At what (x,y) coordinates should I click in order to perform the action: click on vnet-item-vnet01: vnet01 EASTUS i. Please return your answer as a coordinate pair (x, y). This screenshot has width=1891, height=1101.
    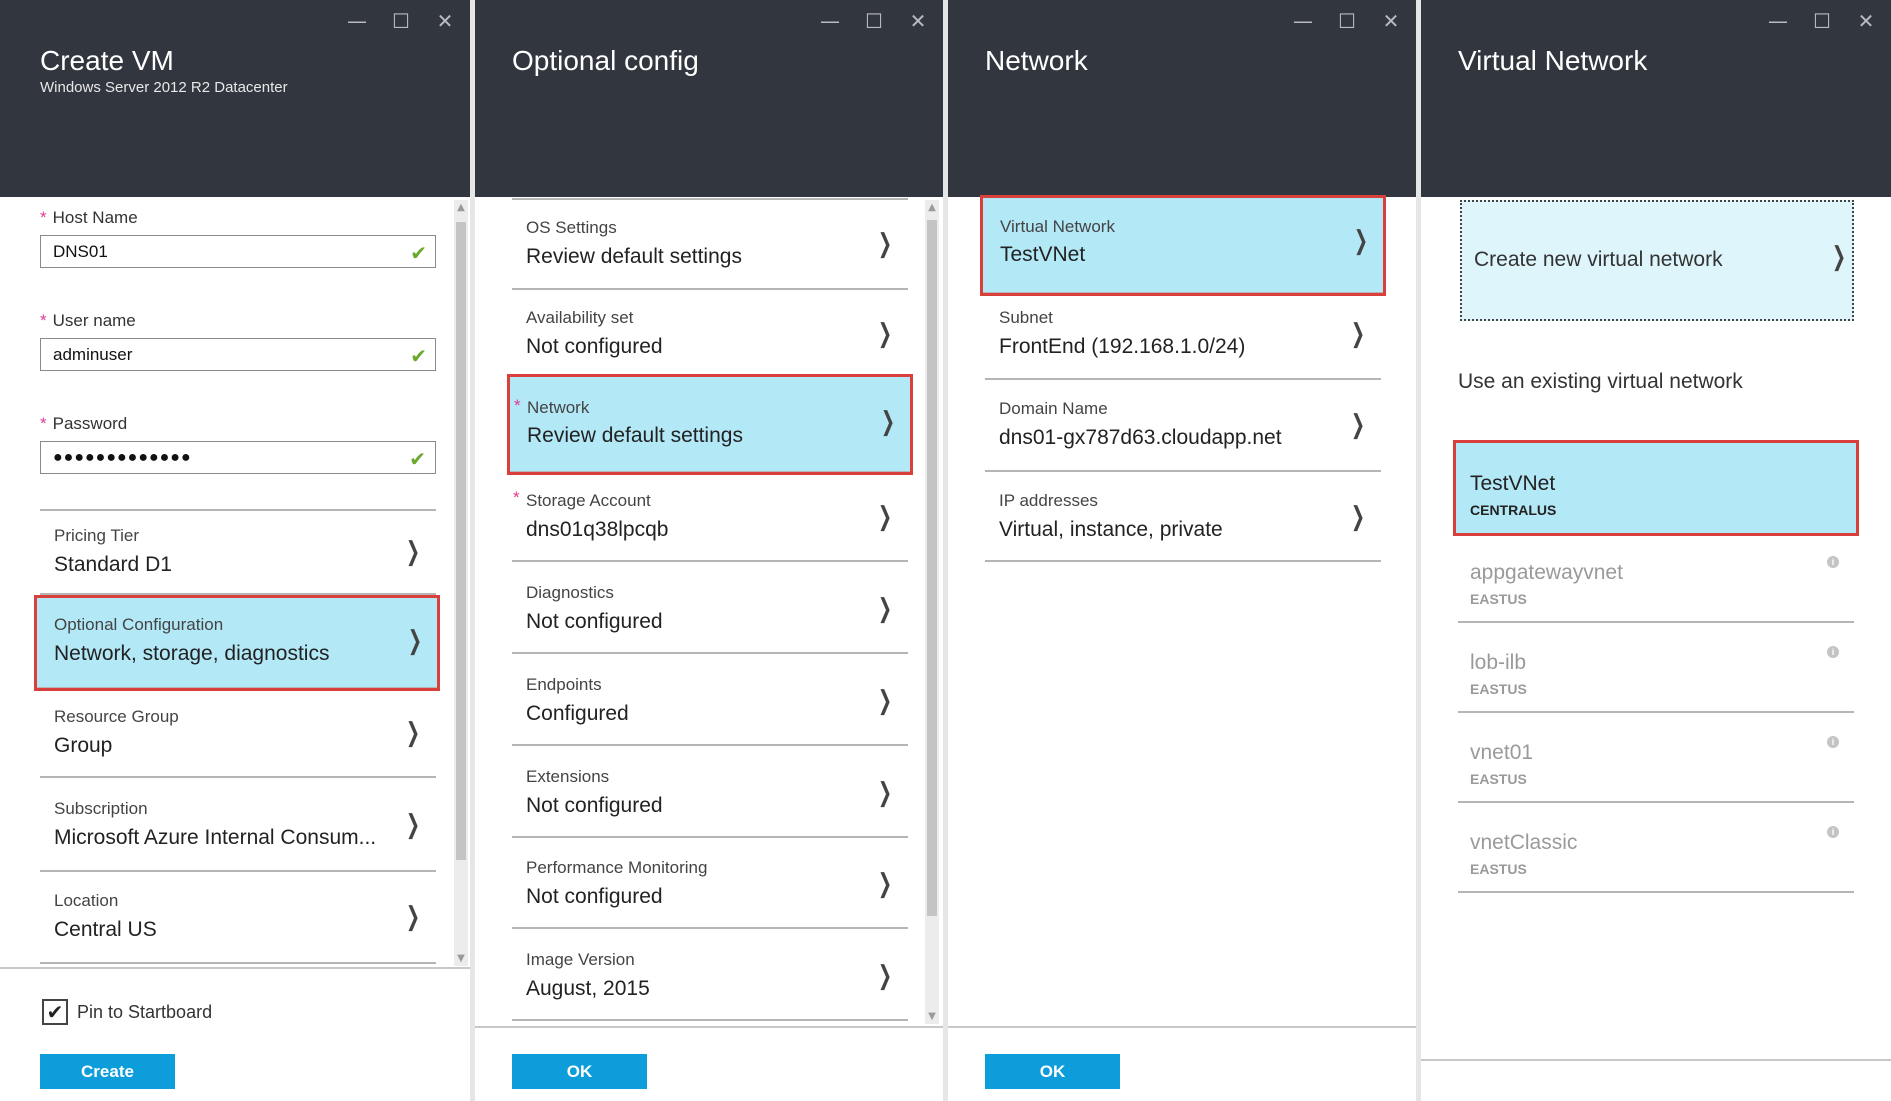
    Looking at the image, I should click on (1656, 758).